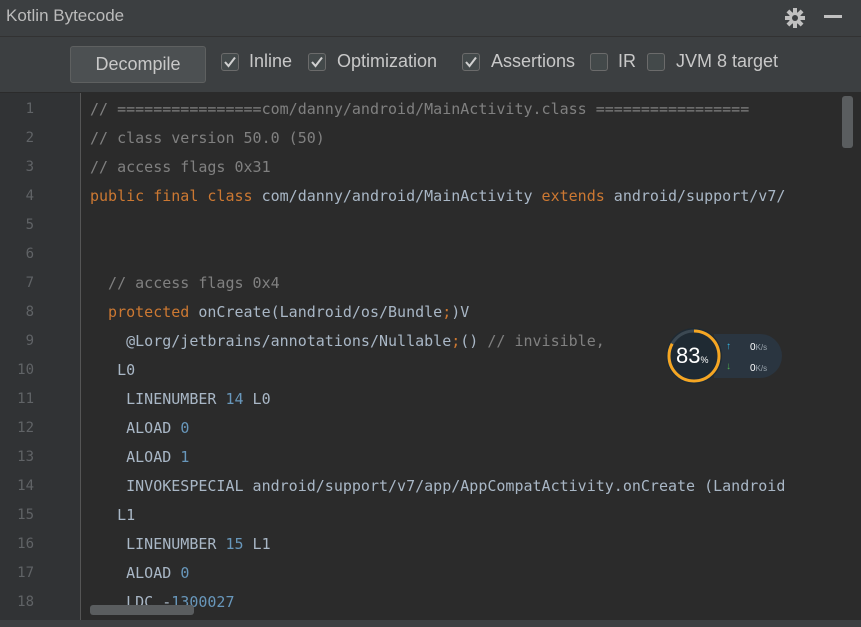 Image resolution: width=861 pixels, height=627 pixels. What do you see at coordinates (25, 544) in the screenshot?
I see `line-number: 16` at bounding box center [25, 544].